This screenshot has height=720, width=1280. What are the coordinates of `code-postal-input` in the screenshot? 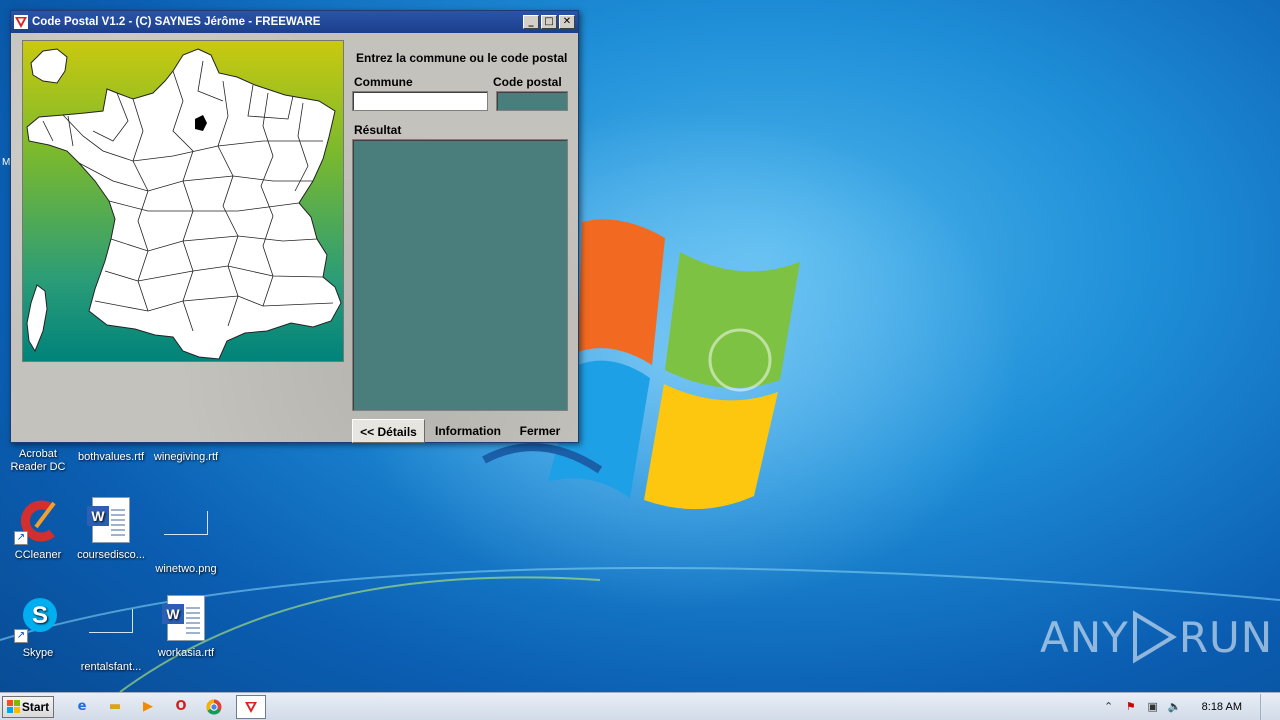 It's located at (532, 101).